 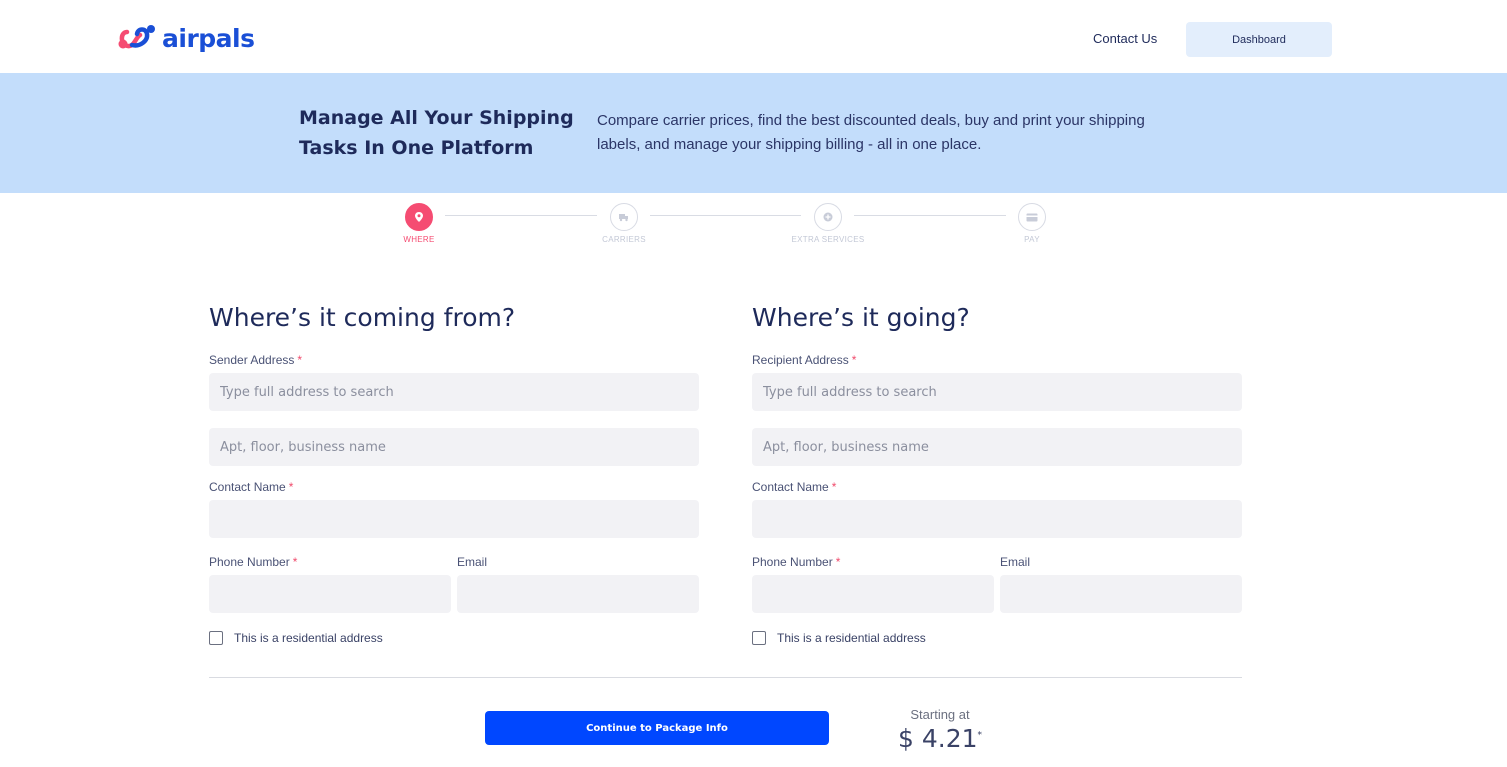 What do you see at coordinates (940, 714) in the screenshot?
I see `starting-at-label: Starting at` at bounding box center [940, 714].